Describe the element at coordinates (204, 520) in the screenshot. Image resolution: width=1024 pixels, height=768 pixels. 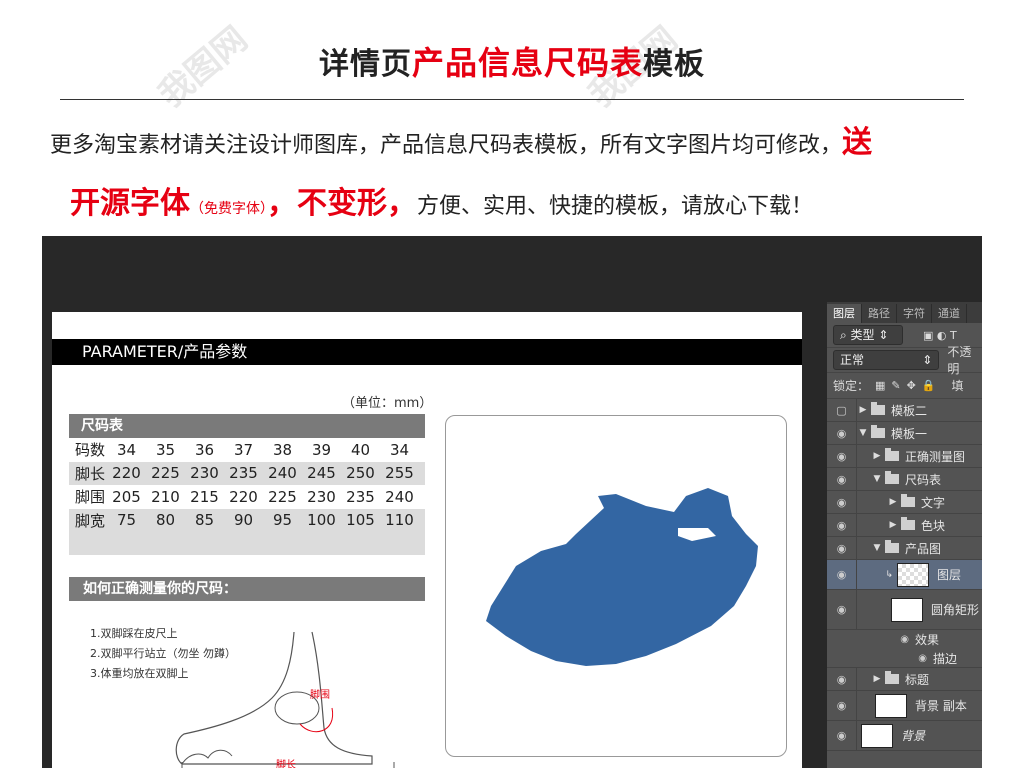
I see `size-table-cell: 85` at that location.